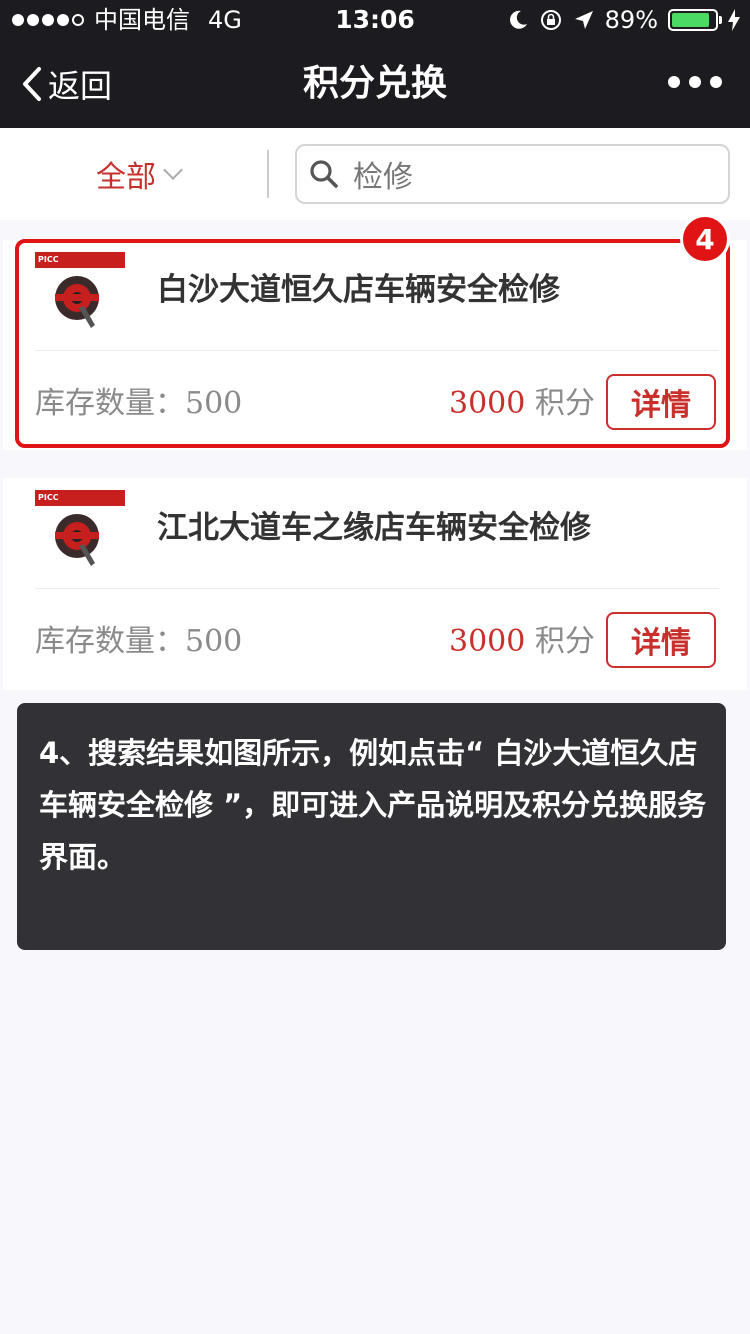 This screenshot has height=1334, width=750. What do you see at coordinates (550, 20) in the screenshot?
I see `rotation-lock-icon` at bounding box center [550, 20].